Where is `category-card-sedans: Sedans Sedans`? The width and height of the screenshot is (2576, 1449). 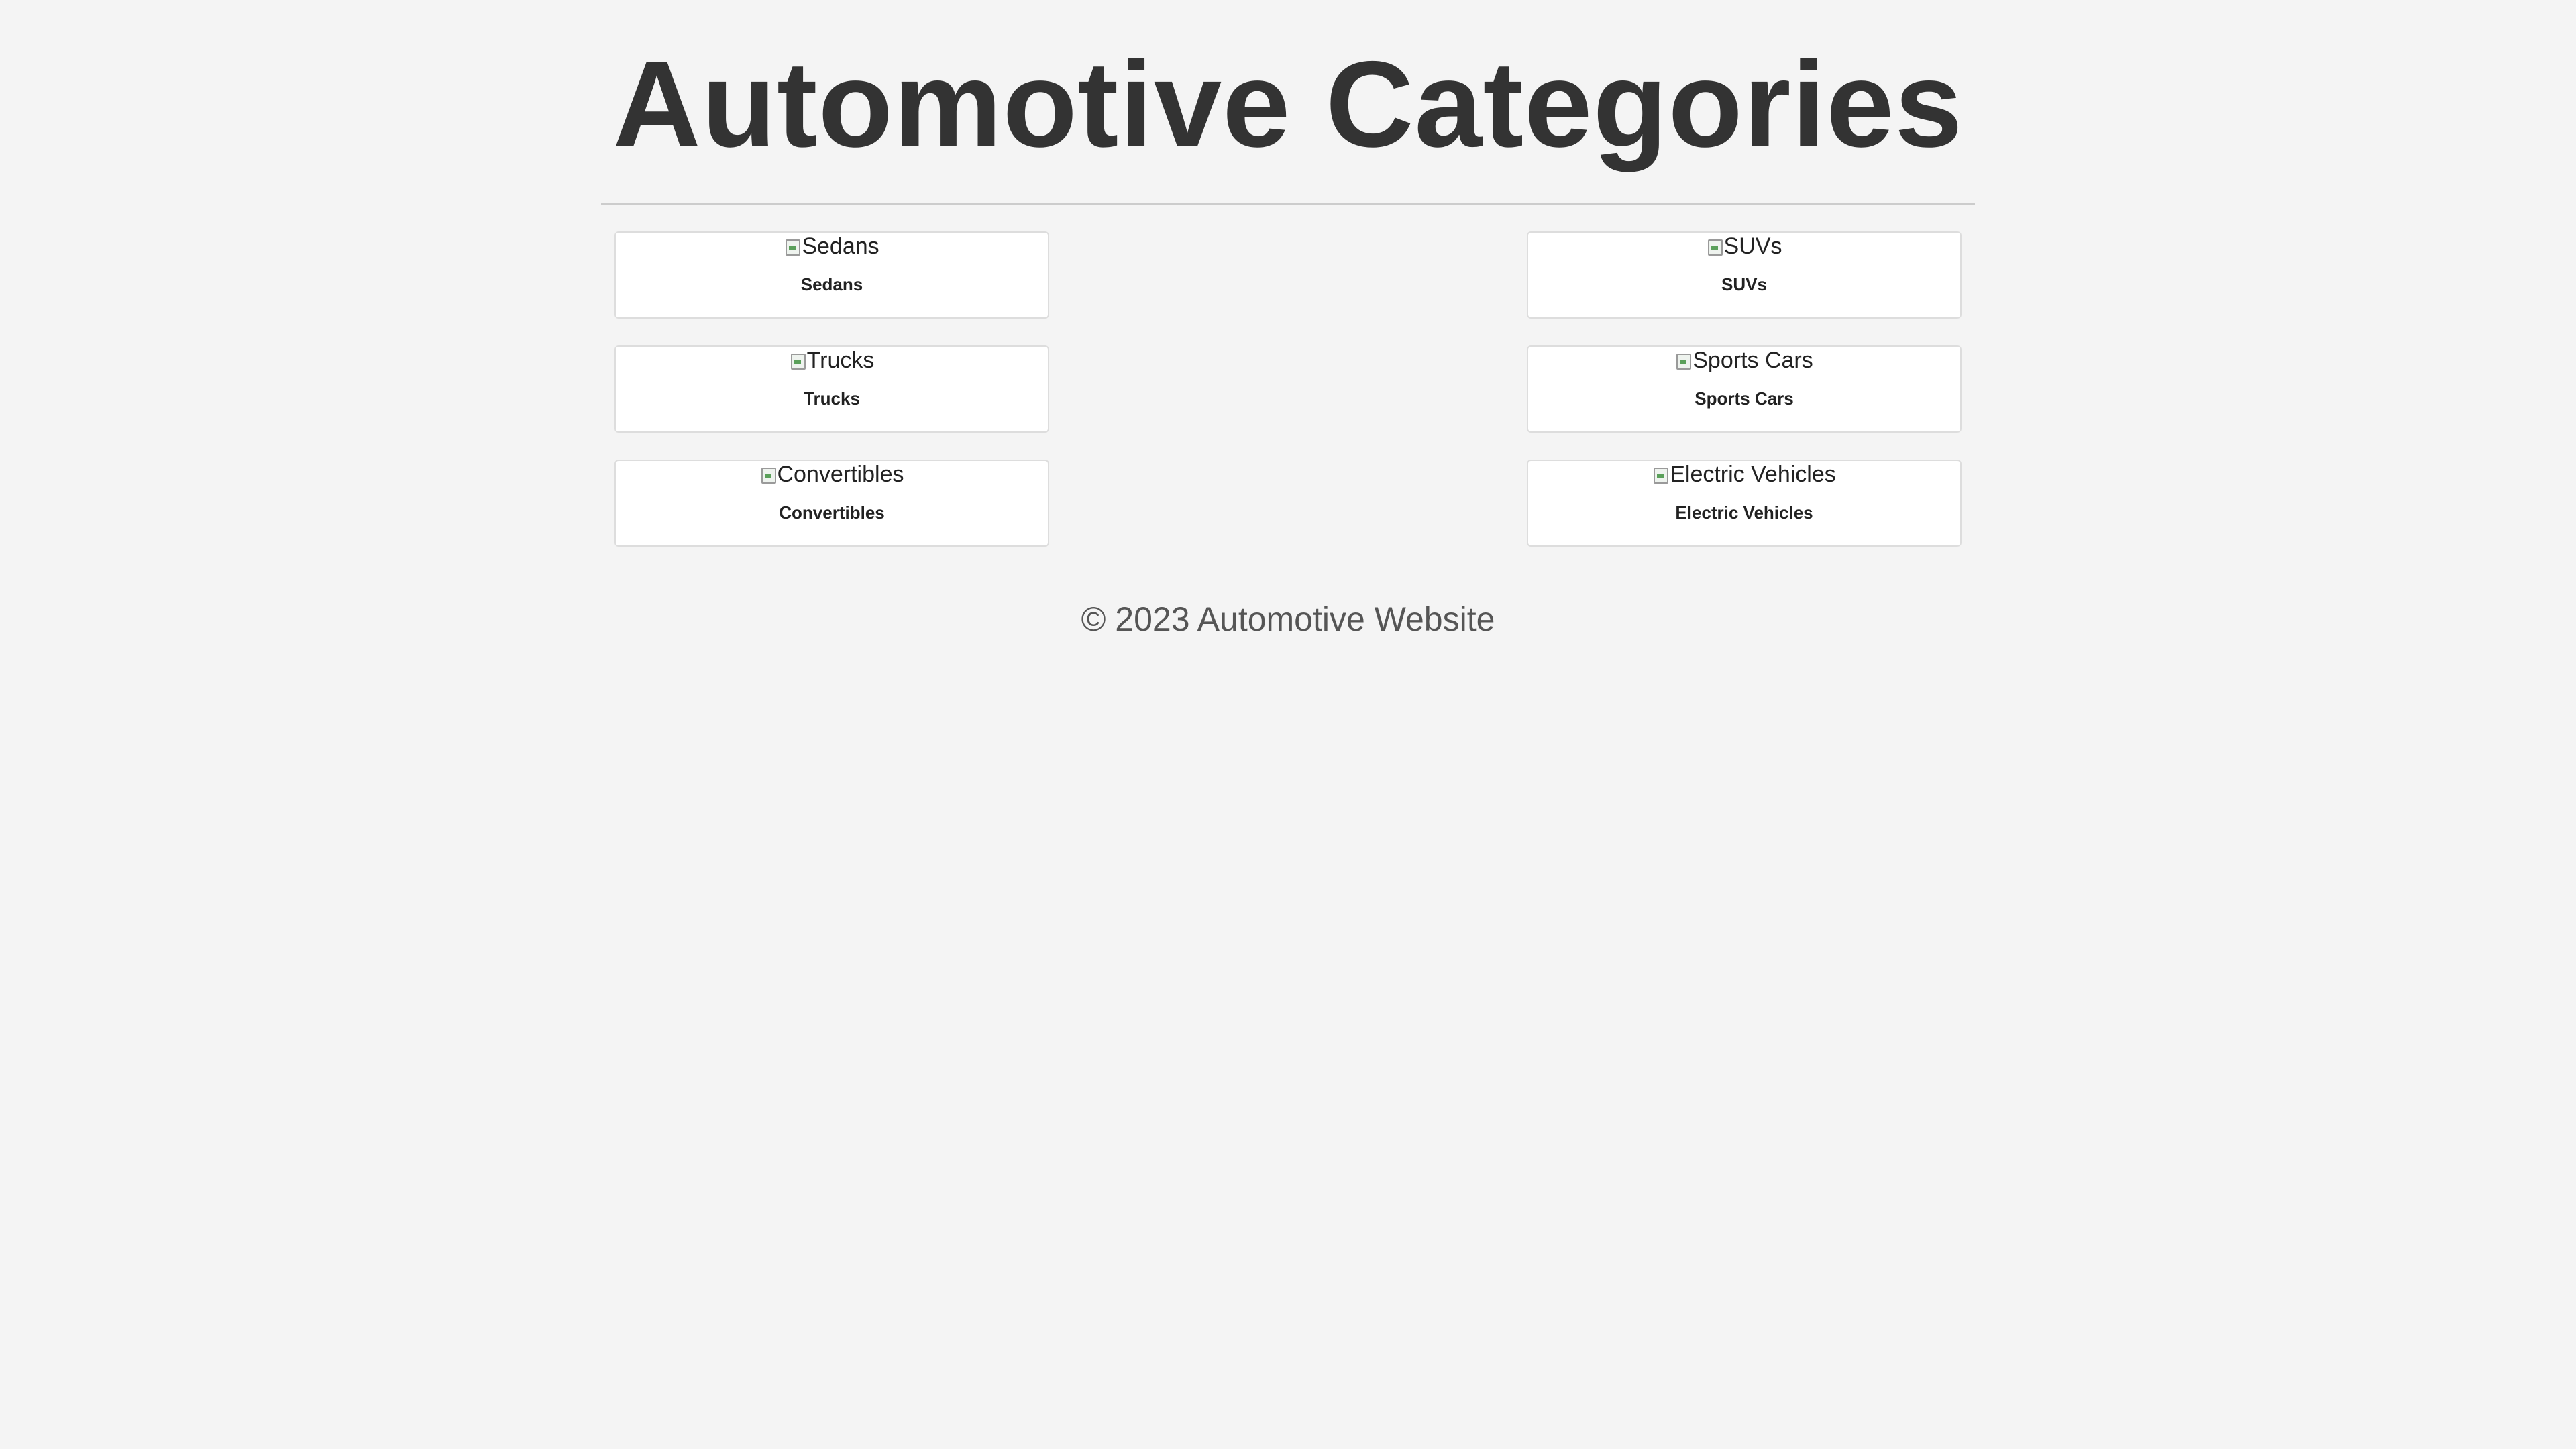
category-card-sedans: Sedans Sedans is located at coordinates (831, 275).